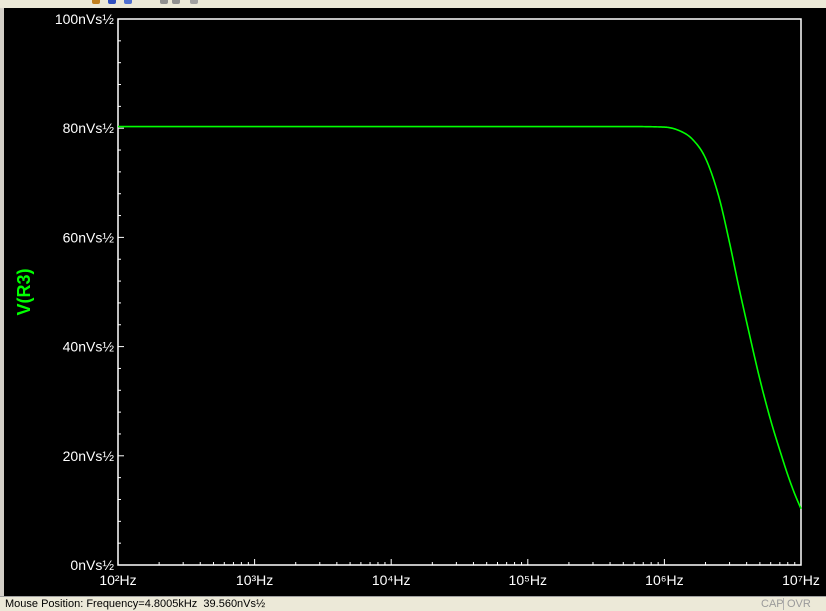 The image size is (826, 611). I want to click on x-tick-label: 10⁵Hz, so click(528, 580).